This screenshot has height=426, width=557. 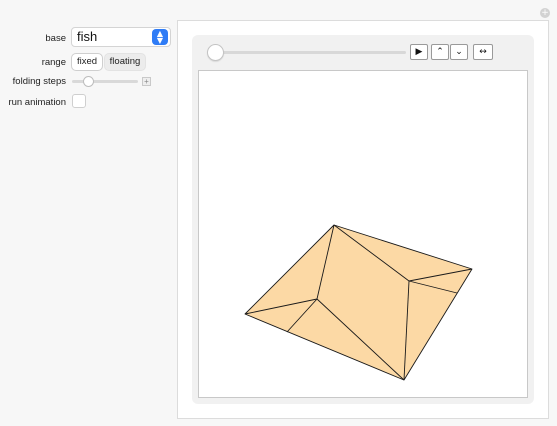 What do you see at coordinates (307, 52) in the screenshot?
I see `animation-slider-track` at bounding box center [307, 52].